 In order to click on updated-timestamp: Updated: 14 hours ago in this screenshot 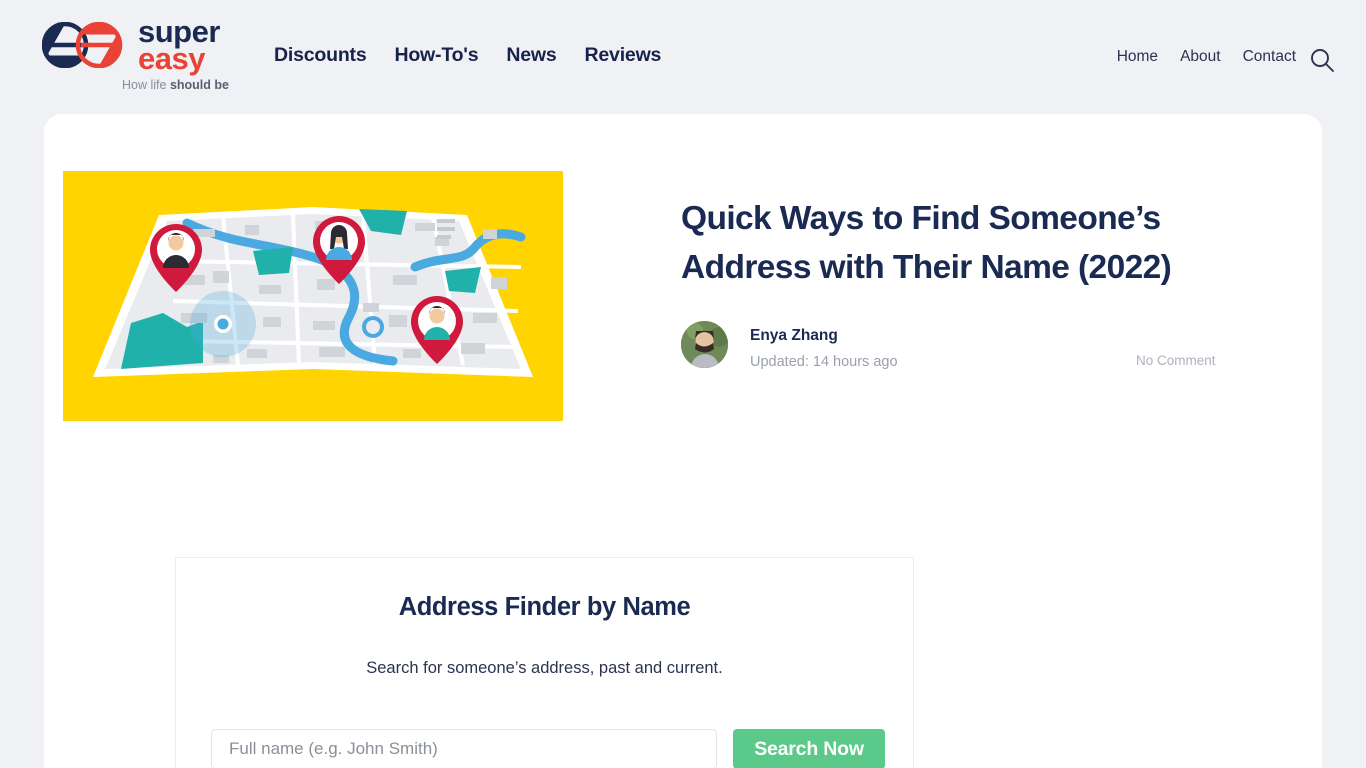, I will do `click(824, 362)`.